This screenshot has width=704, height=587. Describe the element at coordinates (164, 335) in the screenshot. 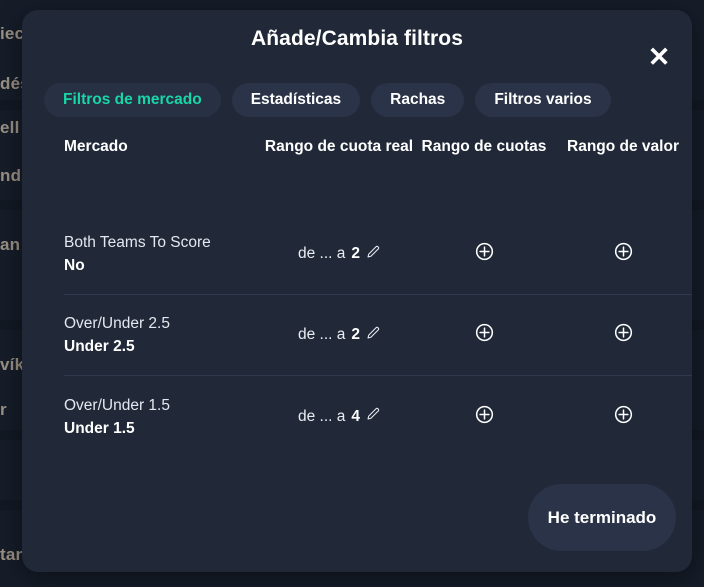

I see `cell-market: Over/Under 2.5 Under 2.5` at that location.